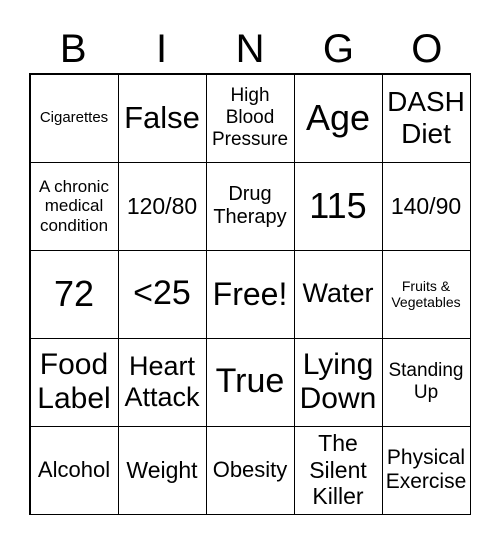 The width and height of the screenshot is (500, 544). I want to click on bingo-cell: Standing Up, so click(426, 382).